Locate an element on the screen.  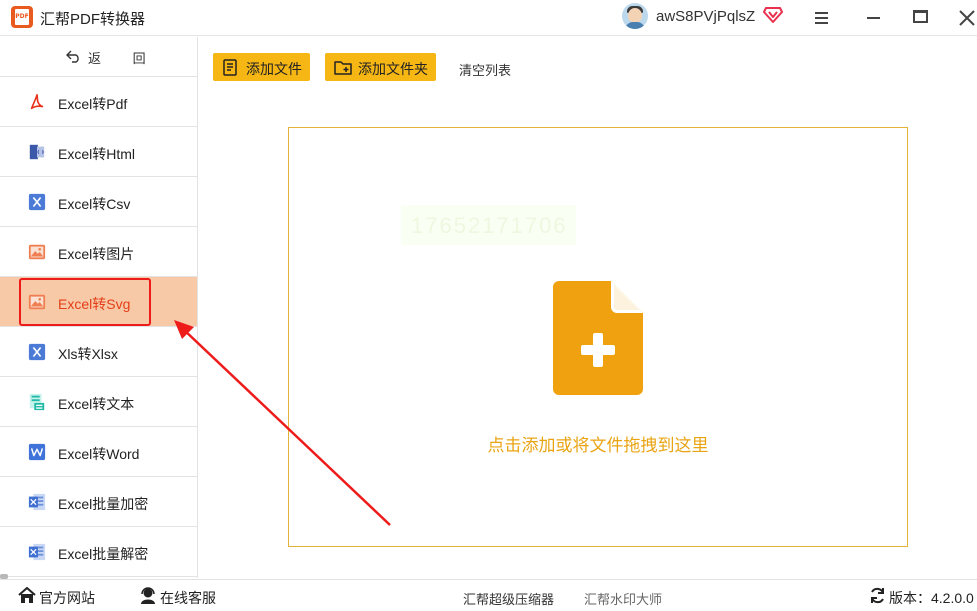
watermark-app-link: 汇帮水印大师 is located at coordinates (623, 598).